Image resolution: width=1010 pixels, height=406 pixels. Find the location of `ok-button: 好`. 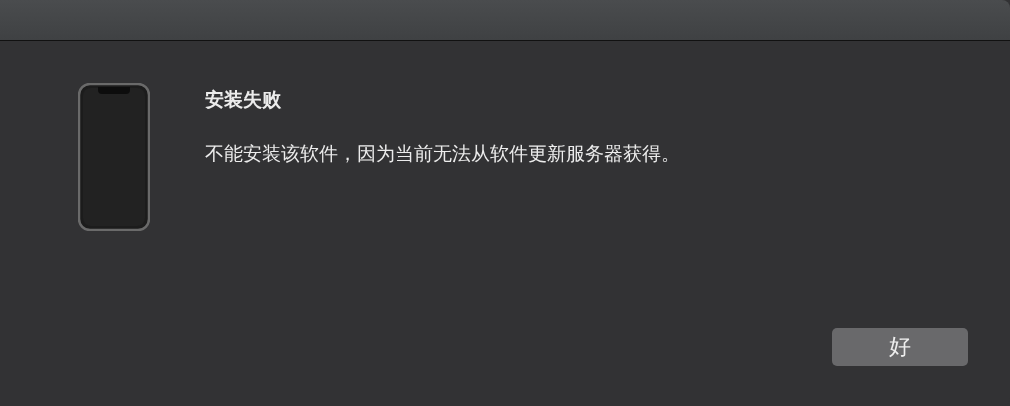

ok-button: 好 is located at coordinates (900, 347).